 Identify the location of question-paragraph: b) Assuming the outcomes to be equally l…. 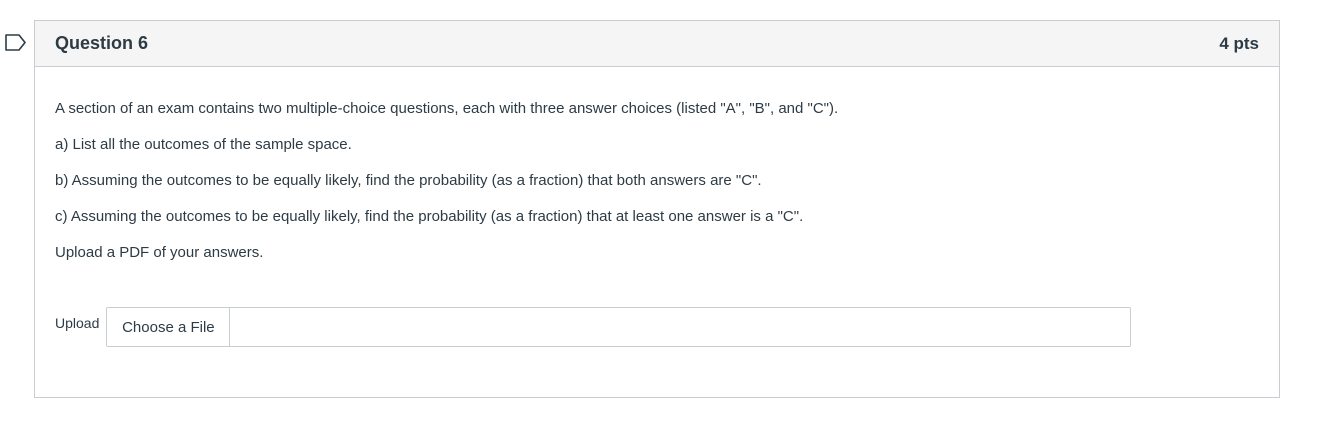
(408, 180).